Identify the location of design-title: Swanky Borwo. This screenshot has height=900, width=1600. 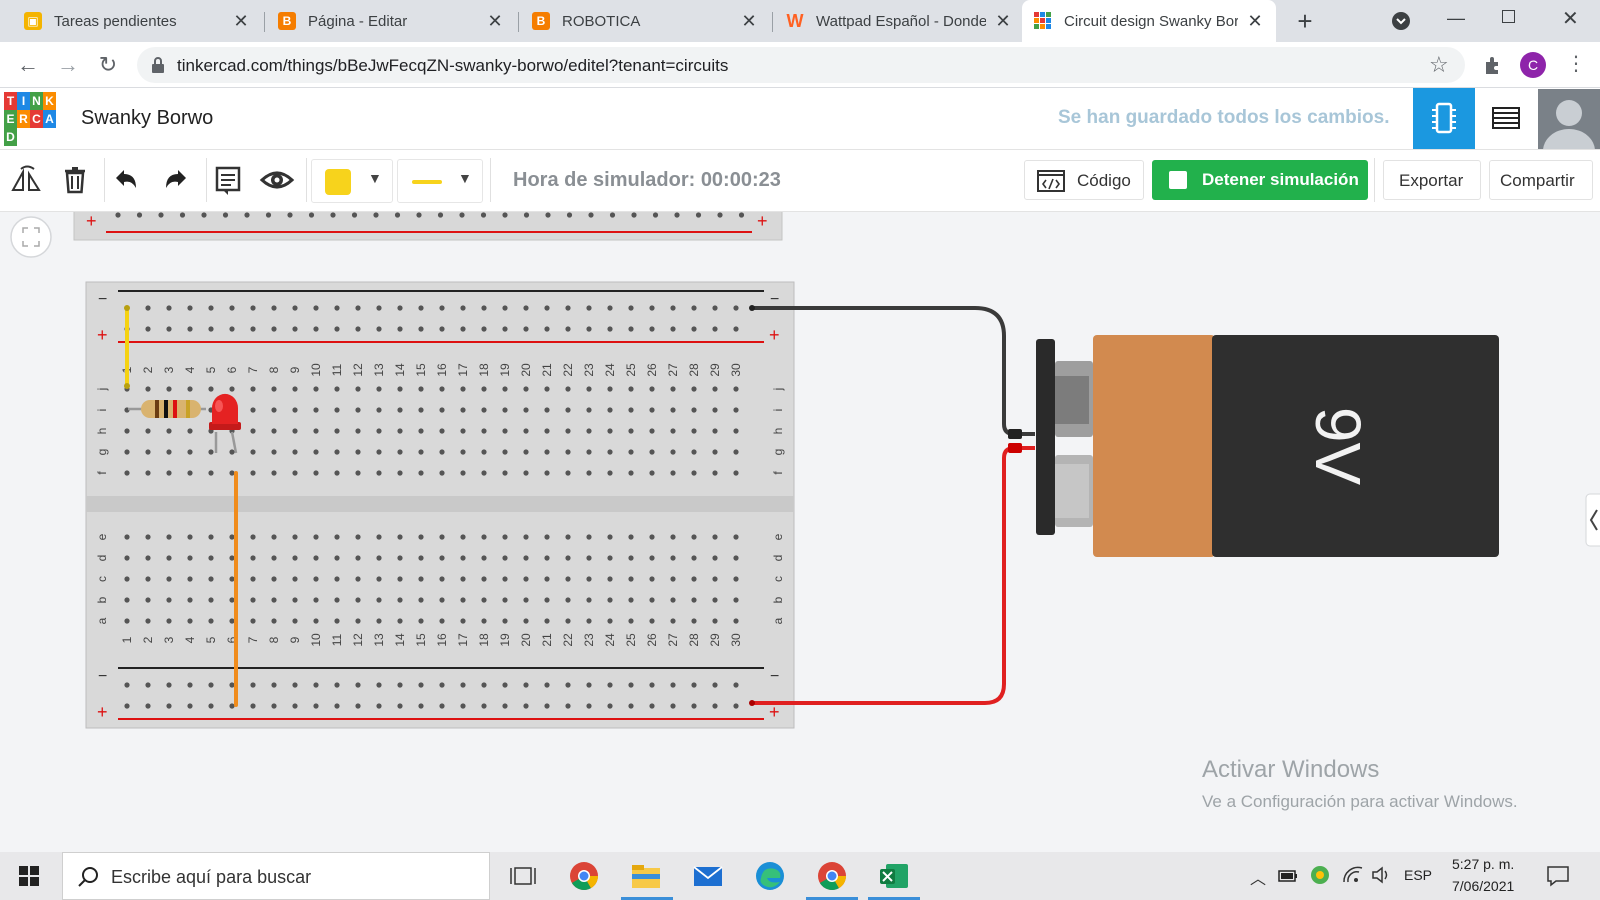
(147, 118).